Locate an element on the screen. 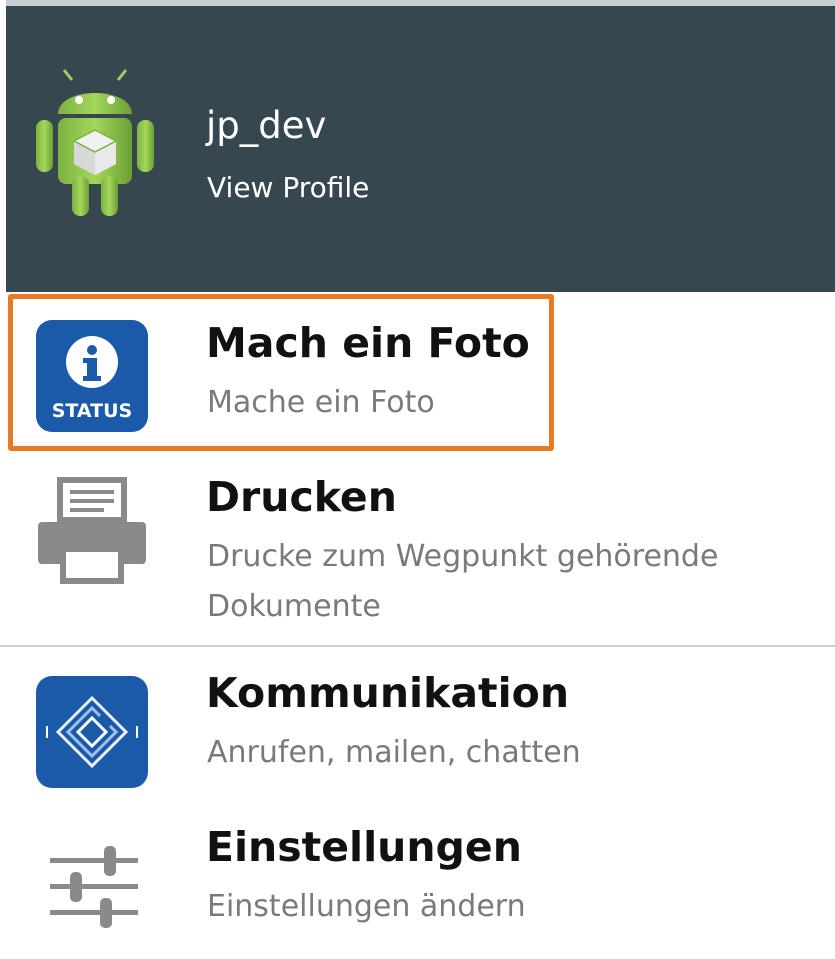 The height and width of the screenshot is (959, 835). android-robot-icon is located at coordinates (95, 143).